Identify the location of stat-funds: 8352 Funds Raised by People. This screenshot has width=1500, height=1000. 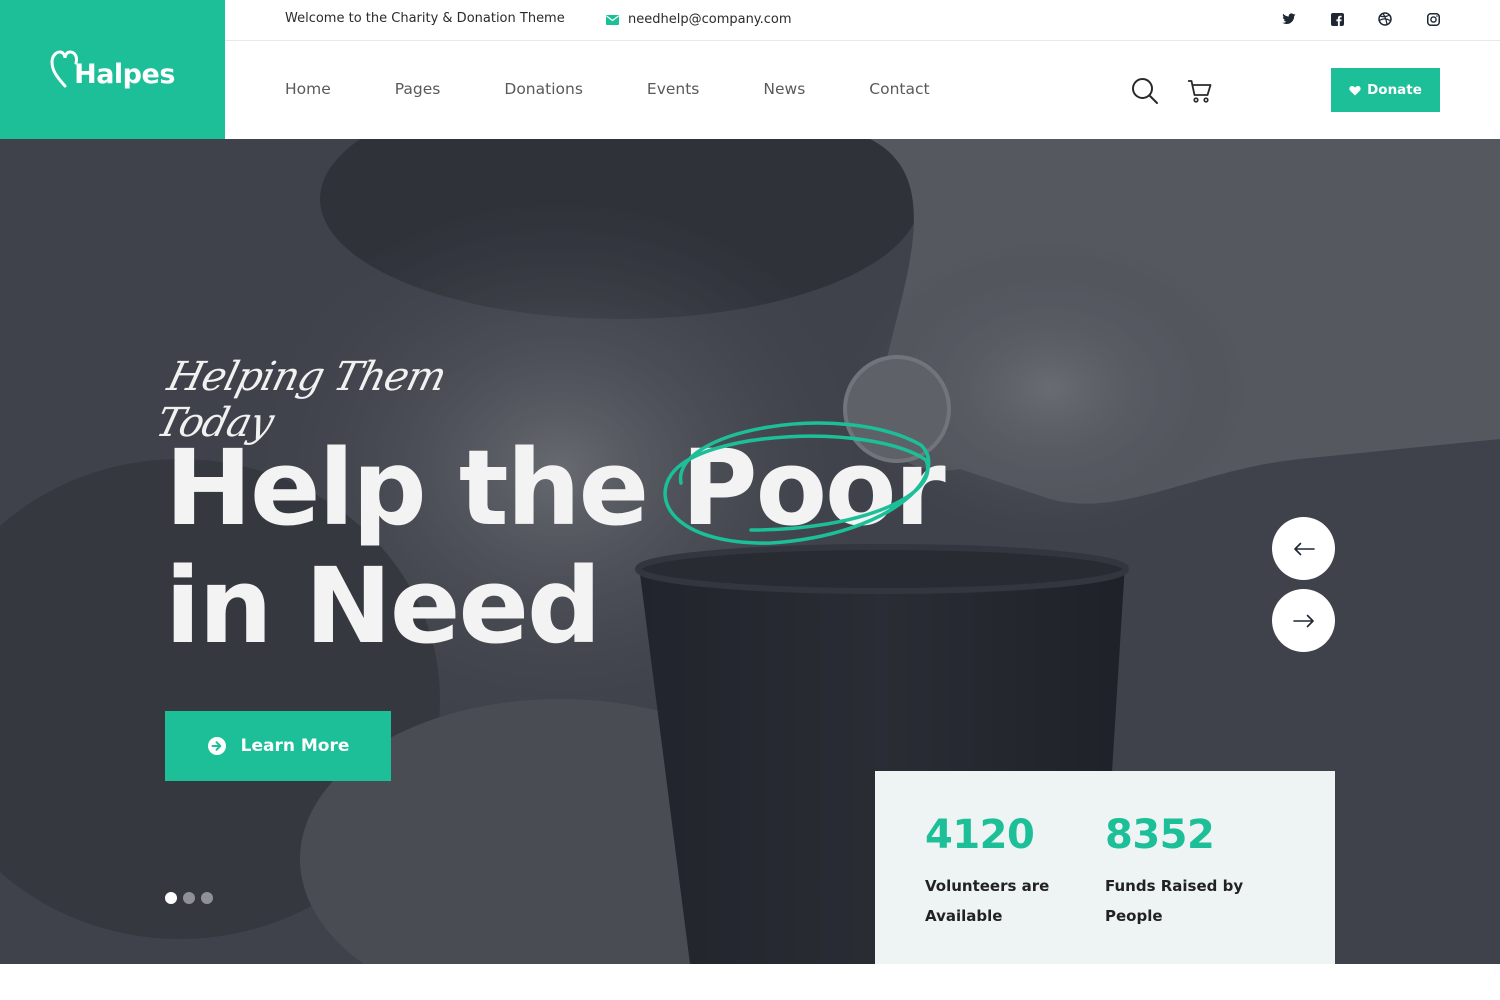
(1195, 887).